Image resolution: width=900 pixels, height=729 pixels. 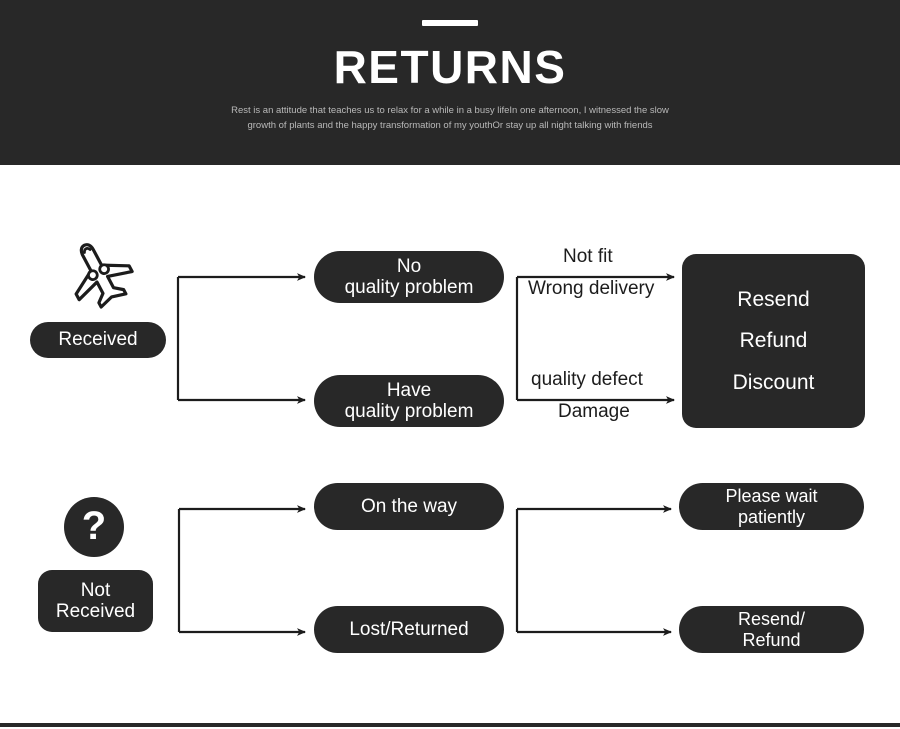 What do you see at coordinates (104, 276) in the screenshot?
I see `airplane-body-path` at bounding box center [104, 276].